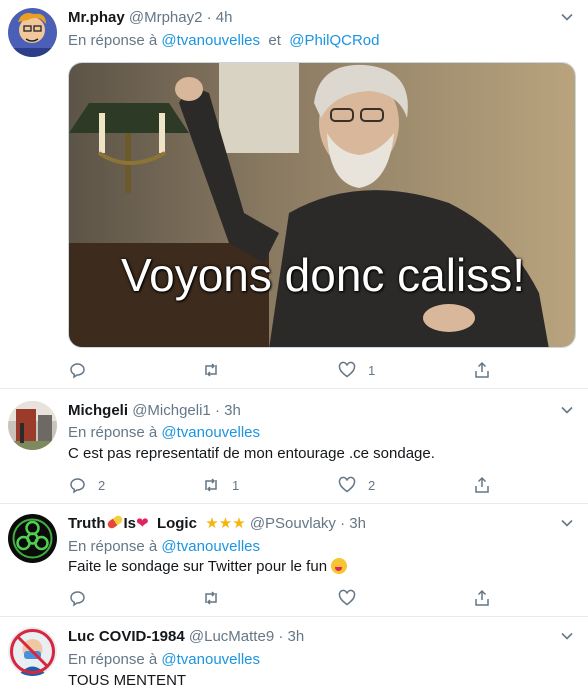 This screenshot has height=695, width=588. Describe the element at coordinates (130, 523) in the screenshot. I see `display-name-part: Is` at that location.